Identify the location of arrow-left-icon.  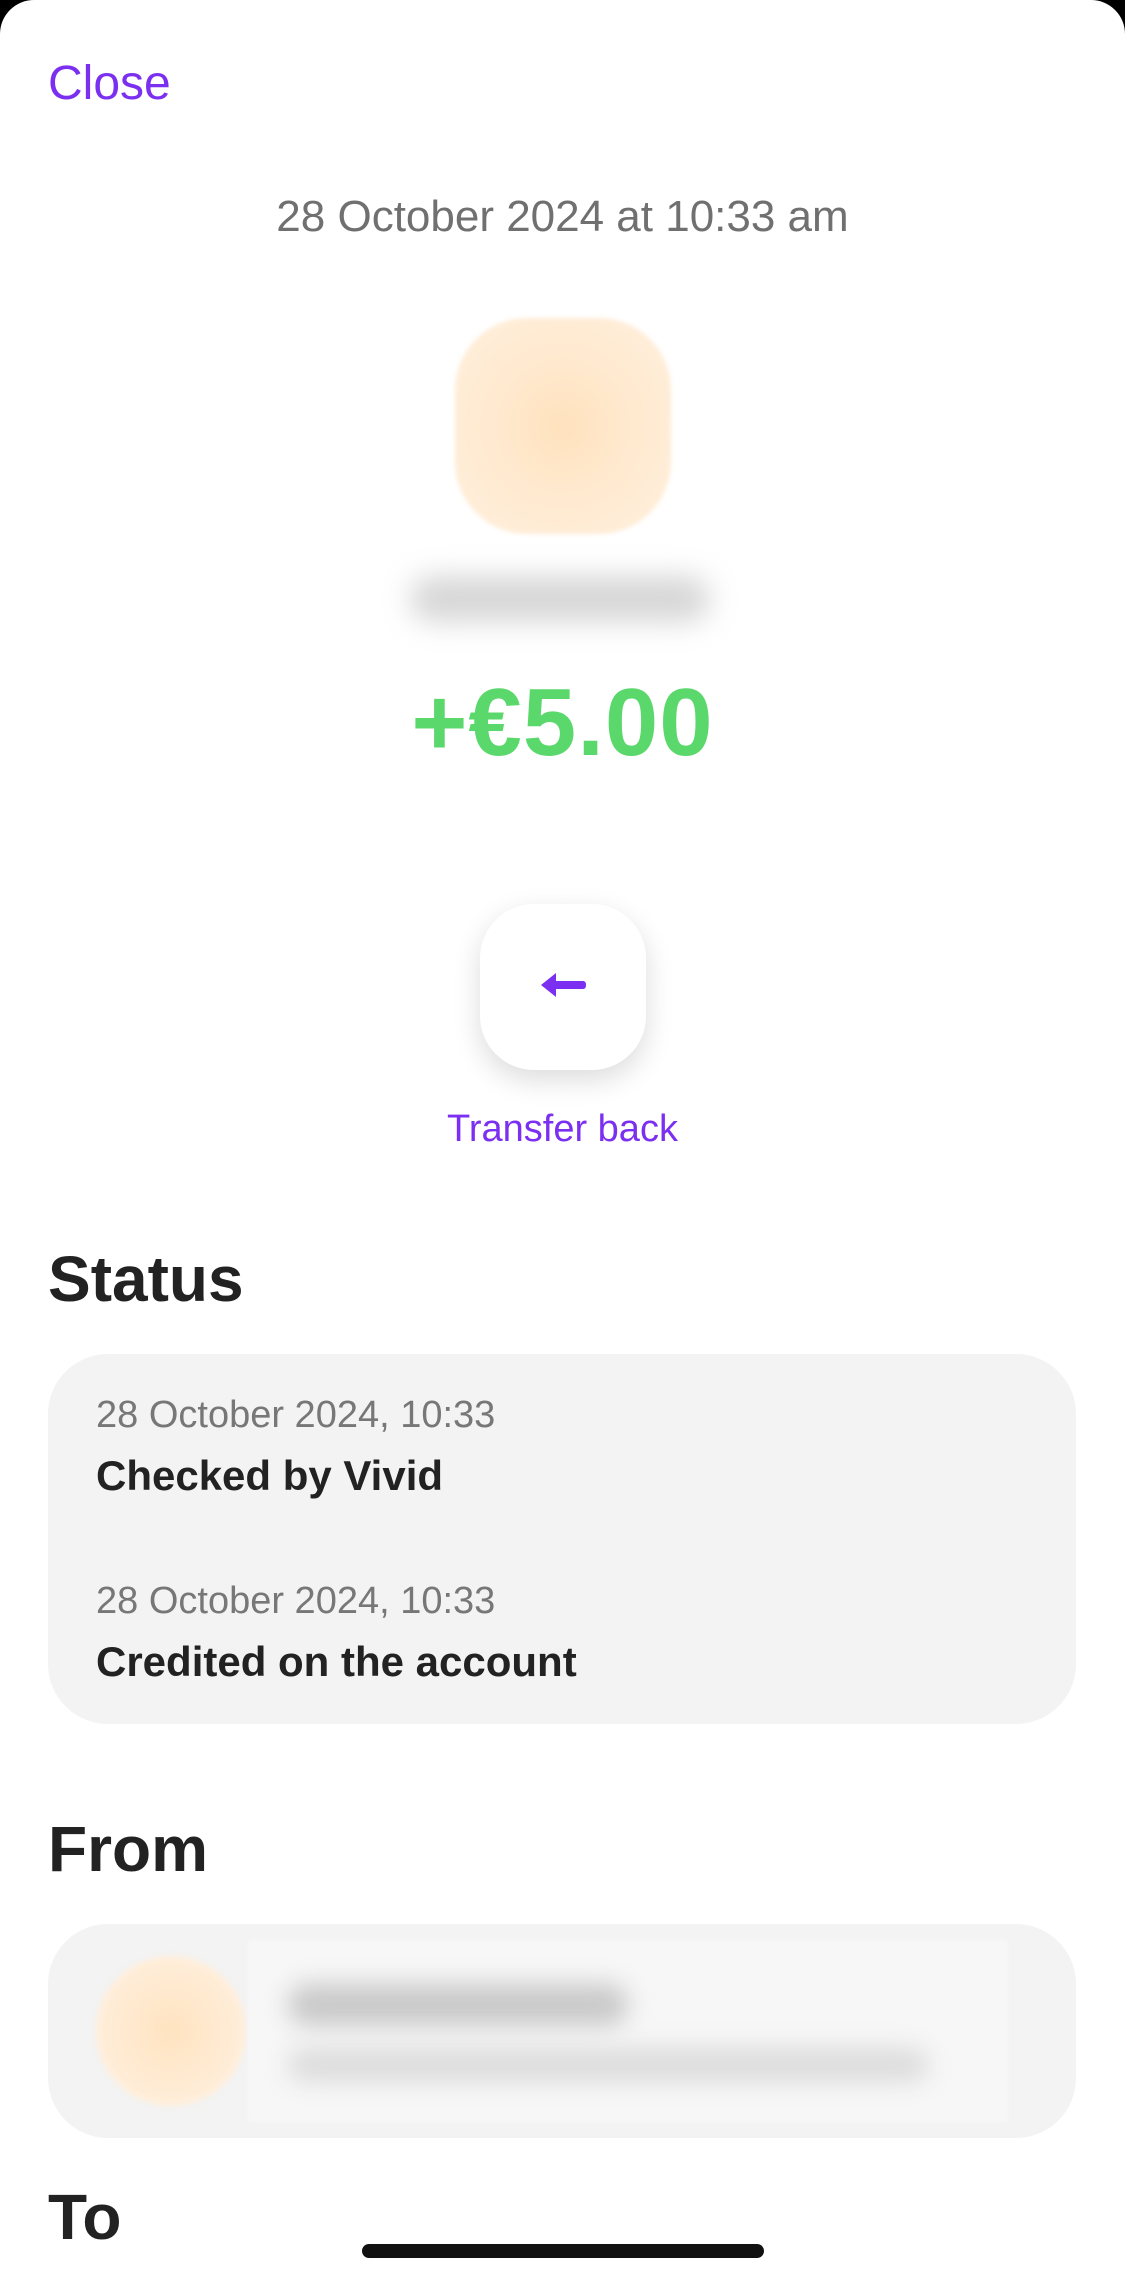
(563, 987).